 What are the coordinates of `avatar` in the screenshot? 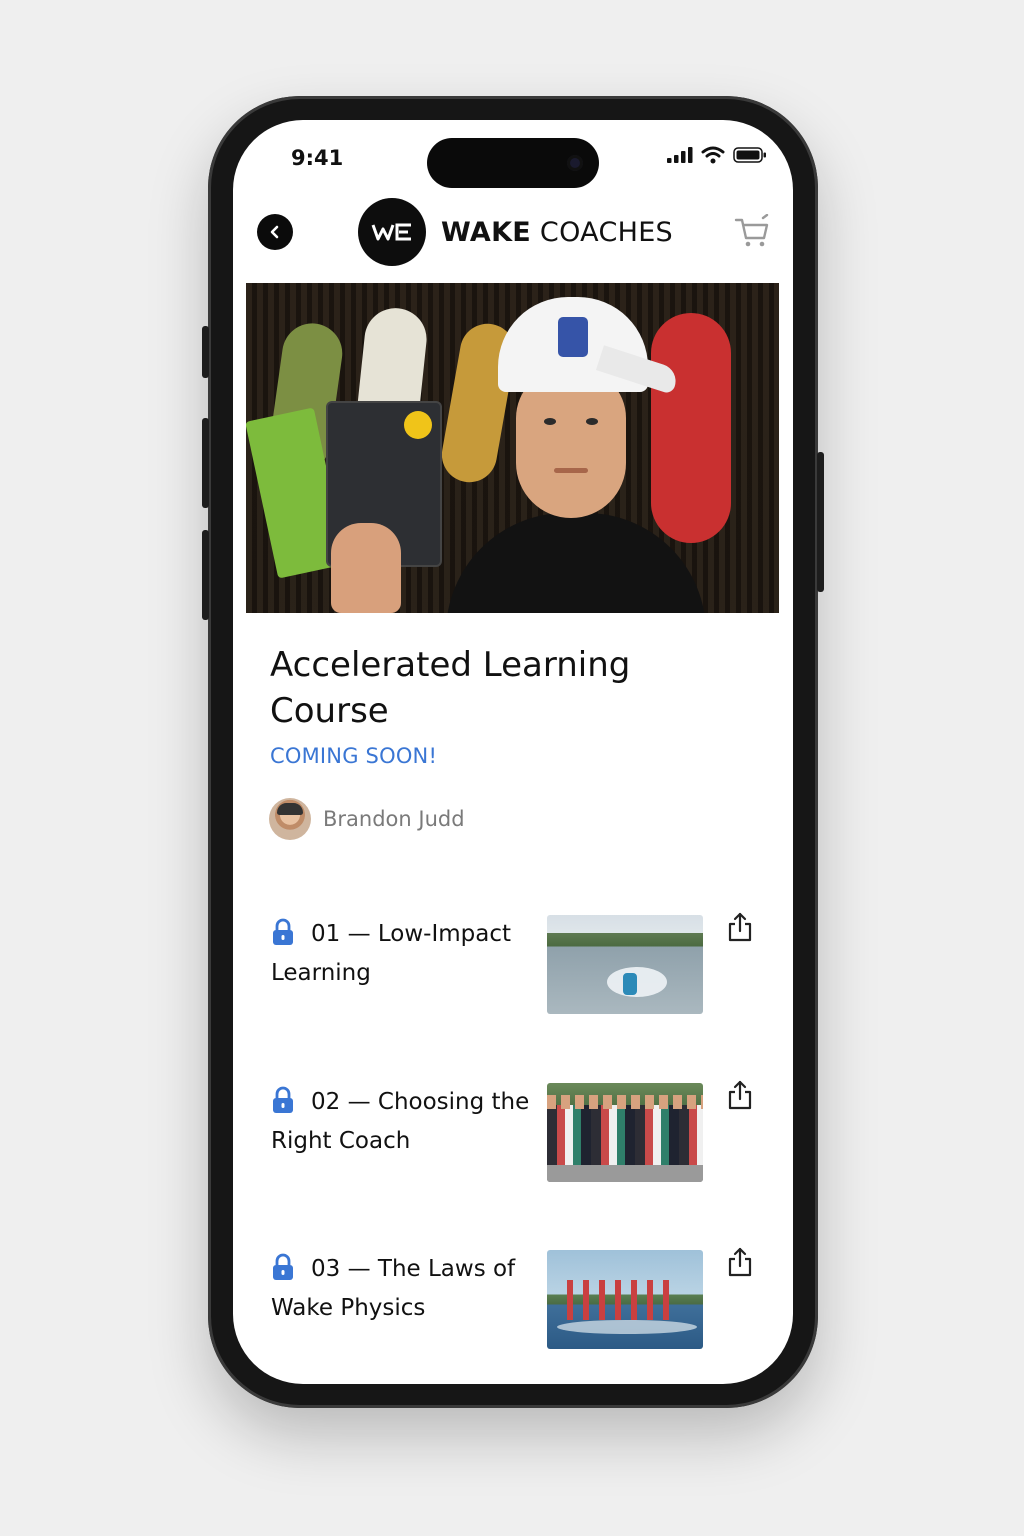 It's located at (290, 819).